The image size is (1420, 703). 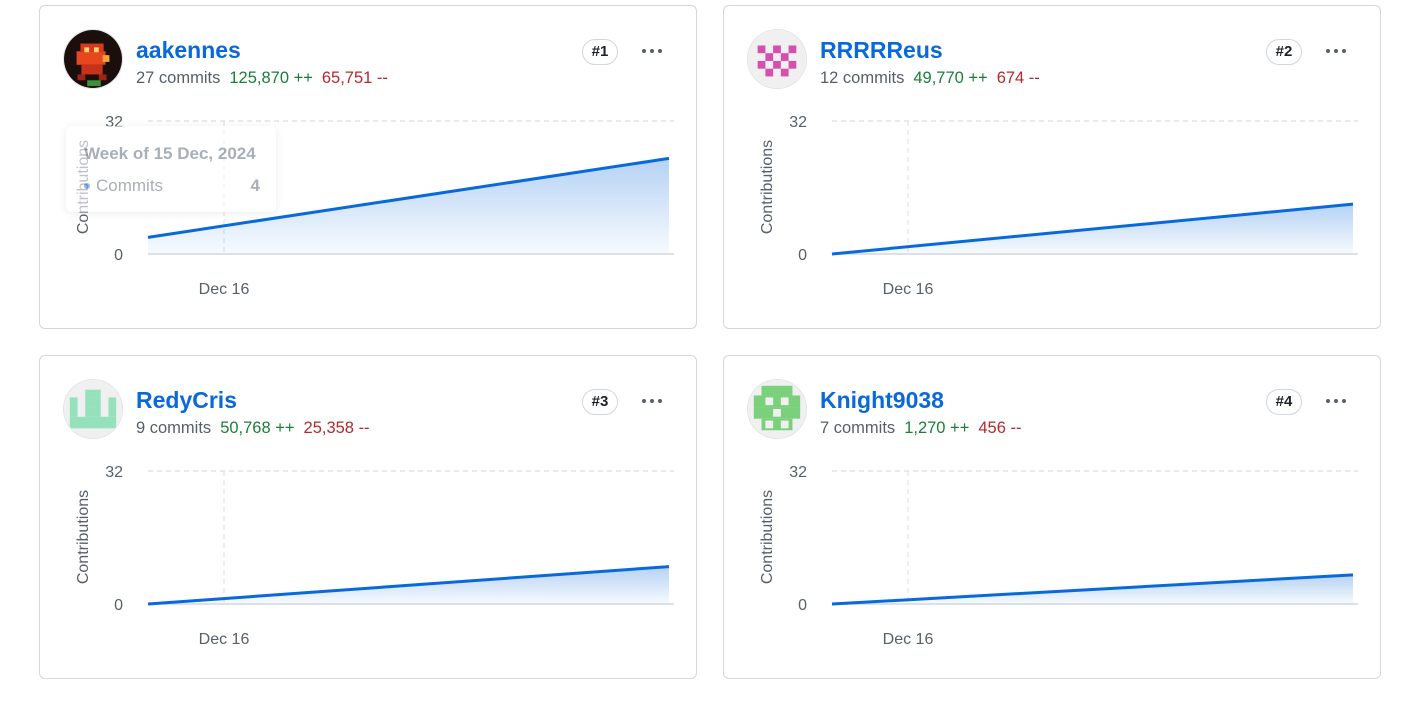 What do you see at coordinates (882, 400) in the screenshot?
I see `contributor-username-link: Knight9038` at bounding box center [882, 400].